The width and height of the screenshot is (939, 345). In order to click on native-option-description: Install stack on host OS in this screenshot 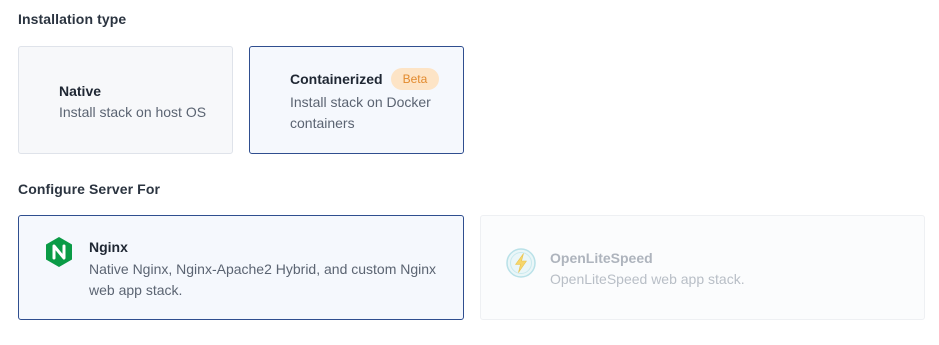, I will do `click(133, 112)`.